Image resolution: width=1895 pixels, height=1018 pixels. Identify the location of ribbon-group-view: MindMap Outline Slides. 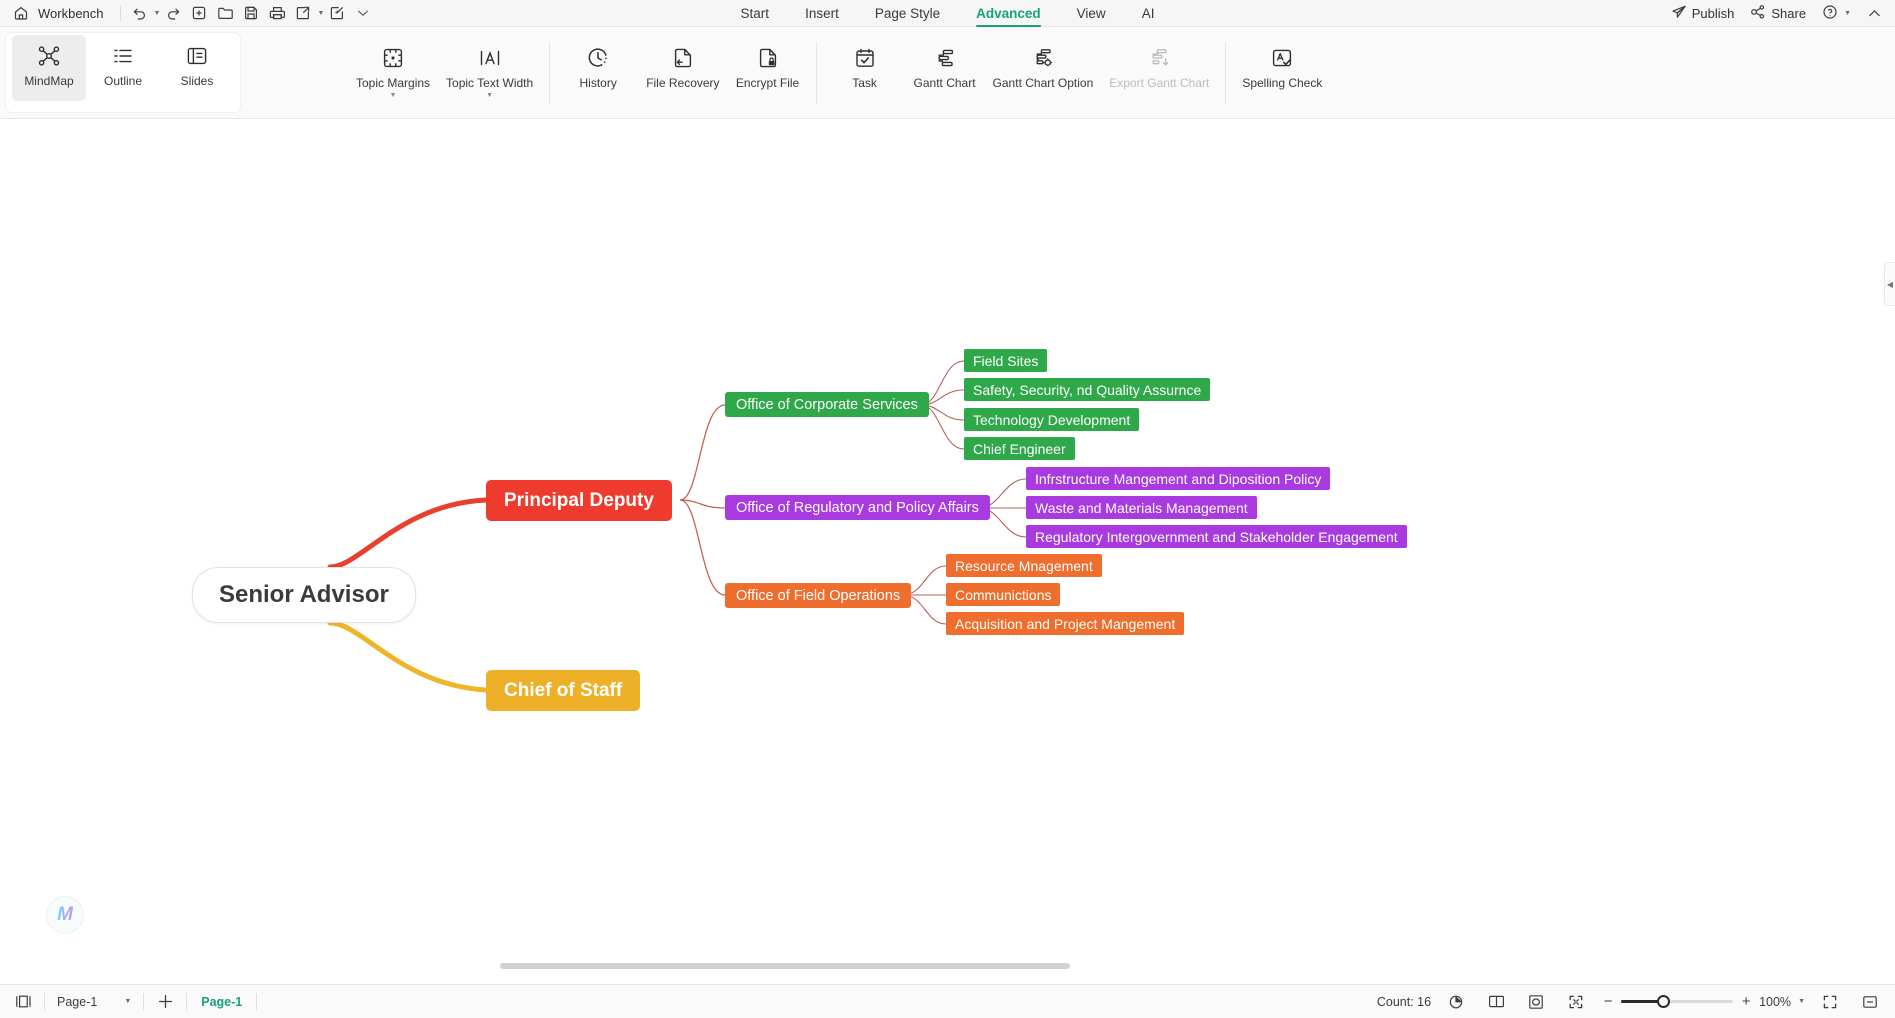
(123, 72).